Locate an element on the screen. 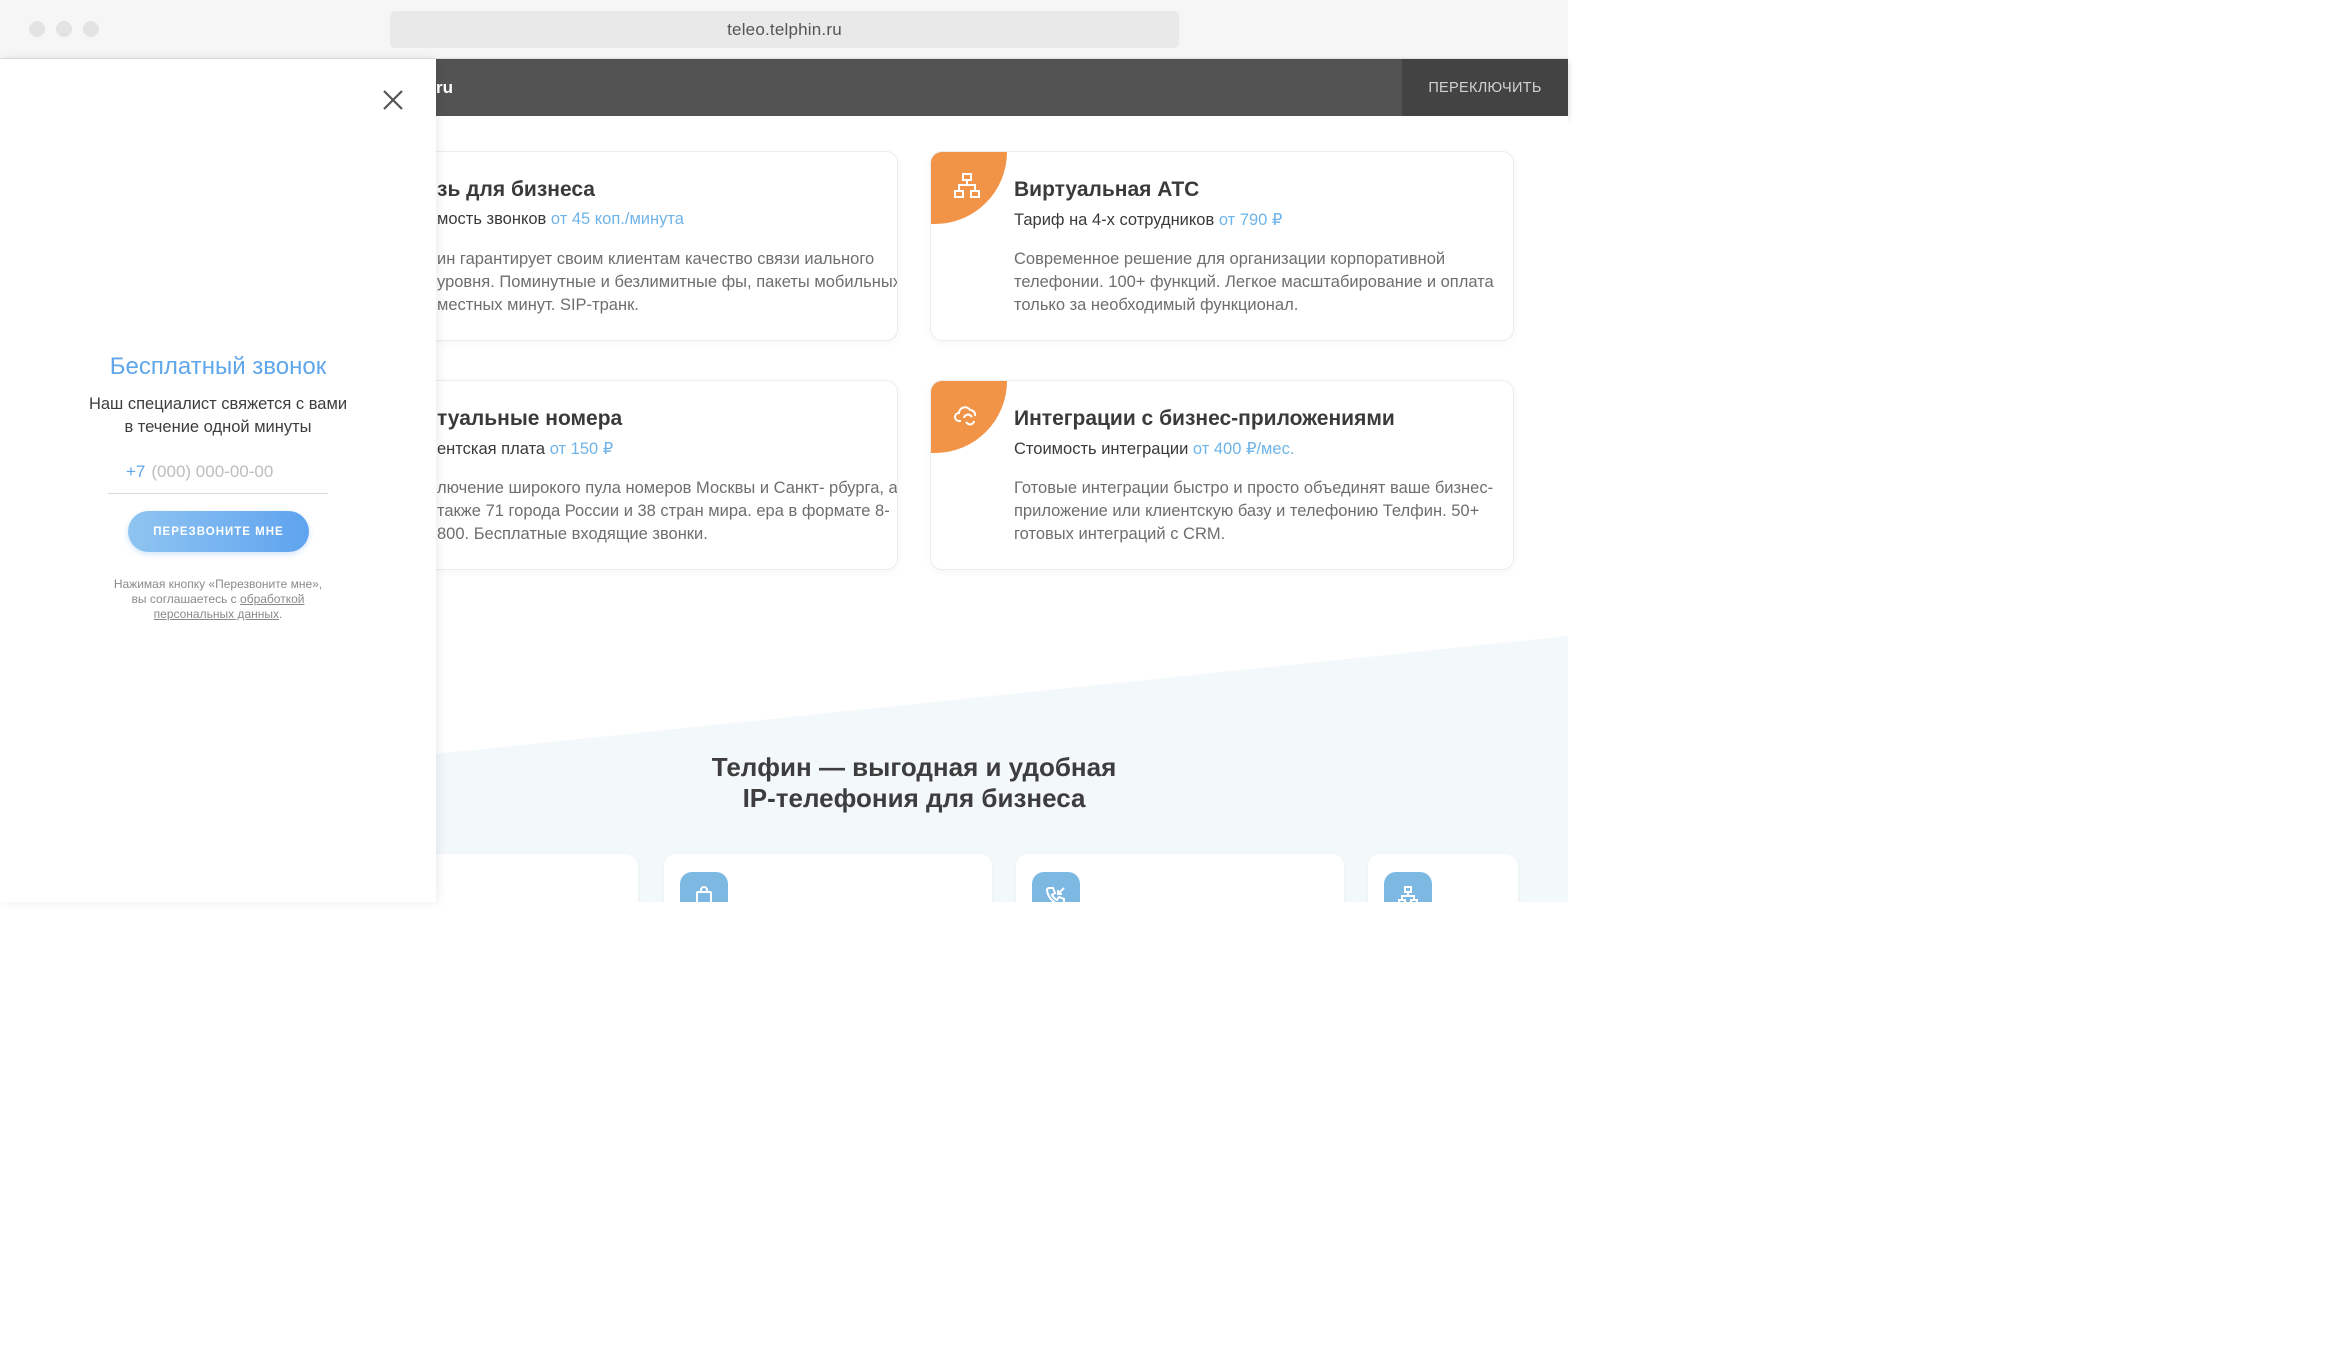  card-title: зь для бизнеса is located at coordinates (516, 189).